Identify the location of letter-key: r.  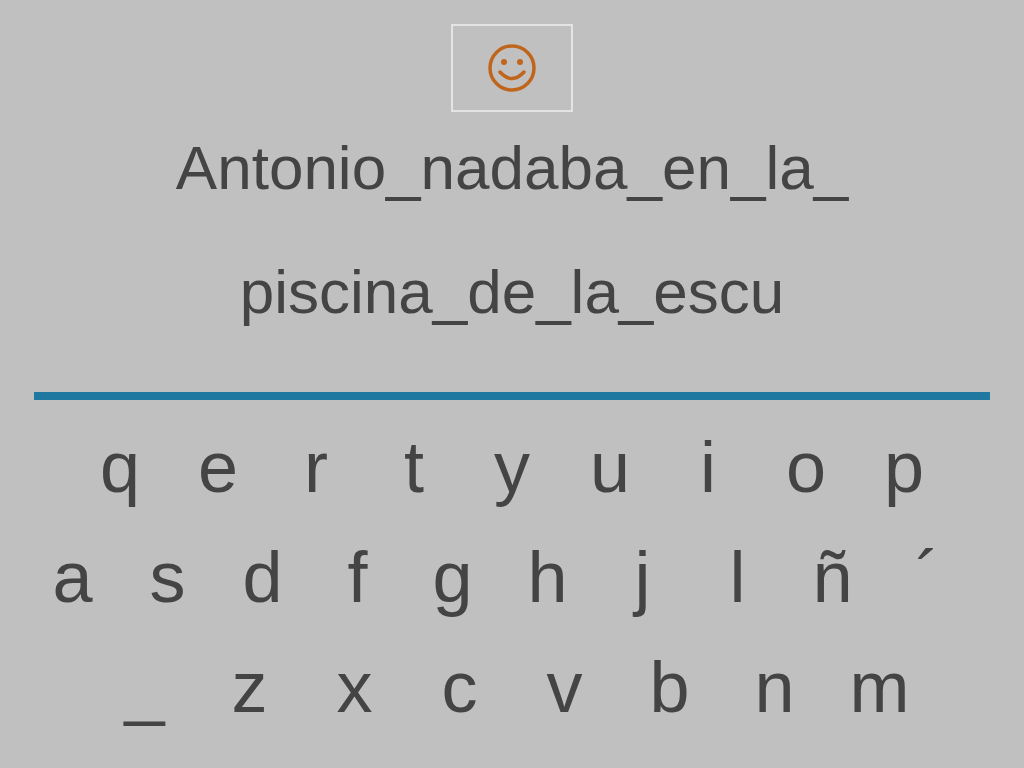
(316, 467).